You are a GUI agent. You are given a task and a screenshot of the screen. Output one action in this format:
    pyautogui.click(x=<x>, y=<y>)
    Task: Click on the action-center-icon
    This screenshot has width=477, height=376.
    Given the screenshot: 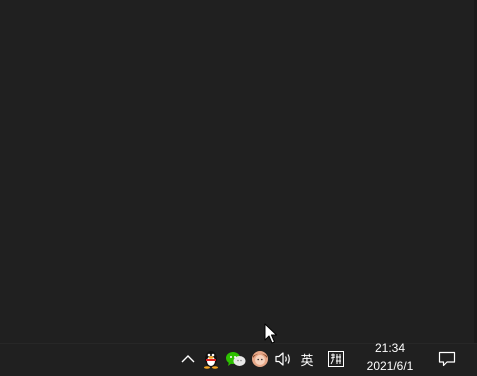 What is the action you would take?
    pyautogui.click(x=447, y=359)
    